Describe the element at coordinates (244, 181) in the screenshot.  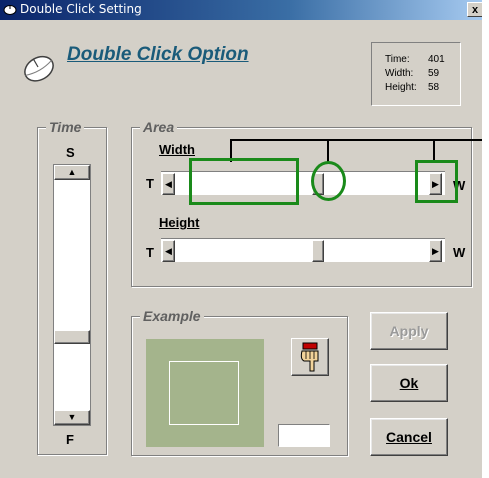
I see `width-track-highlight` at that location.